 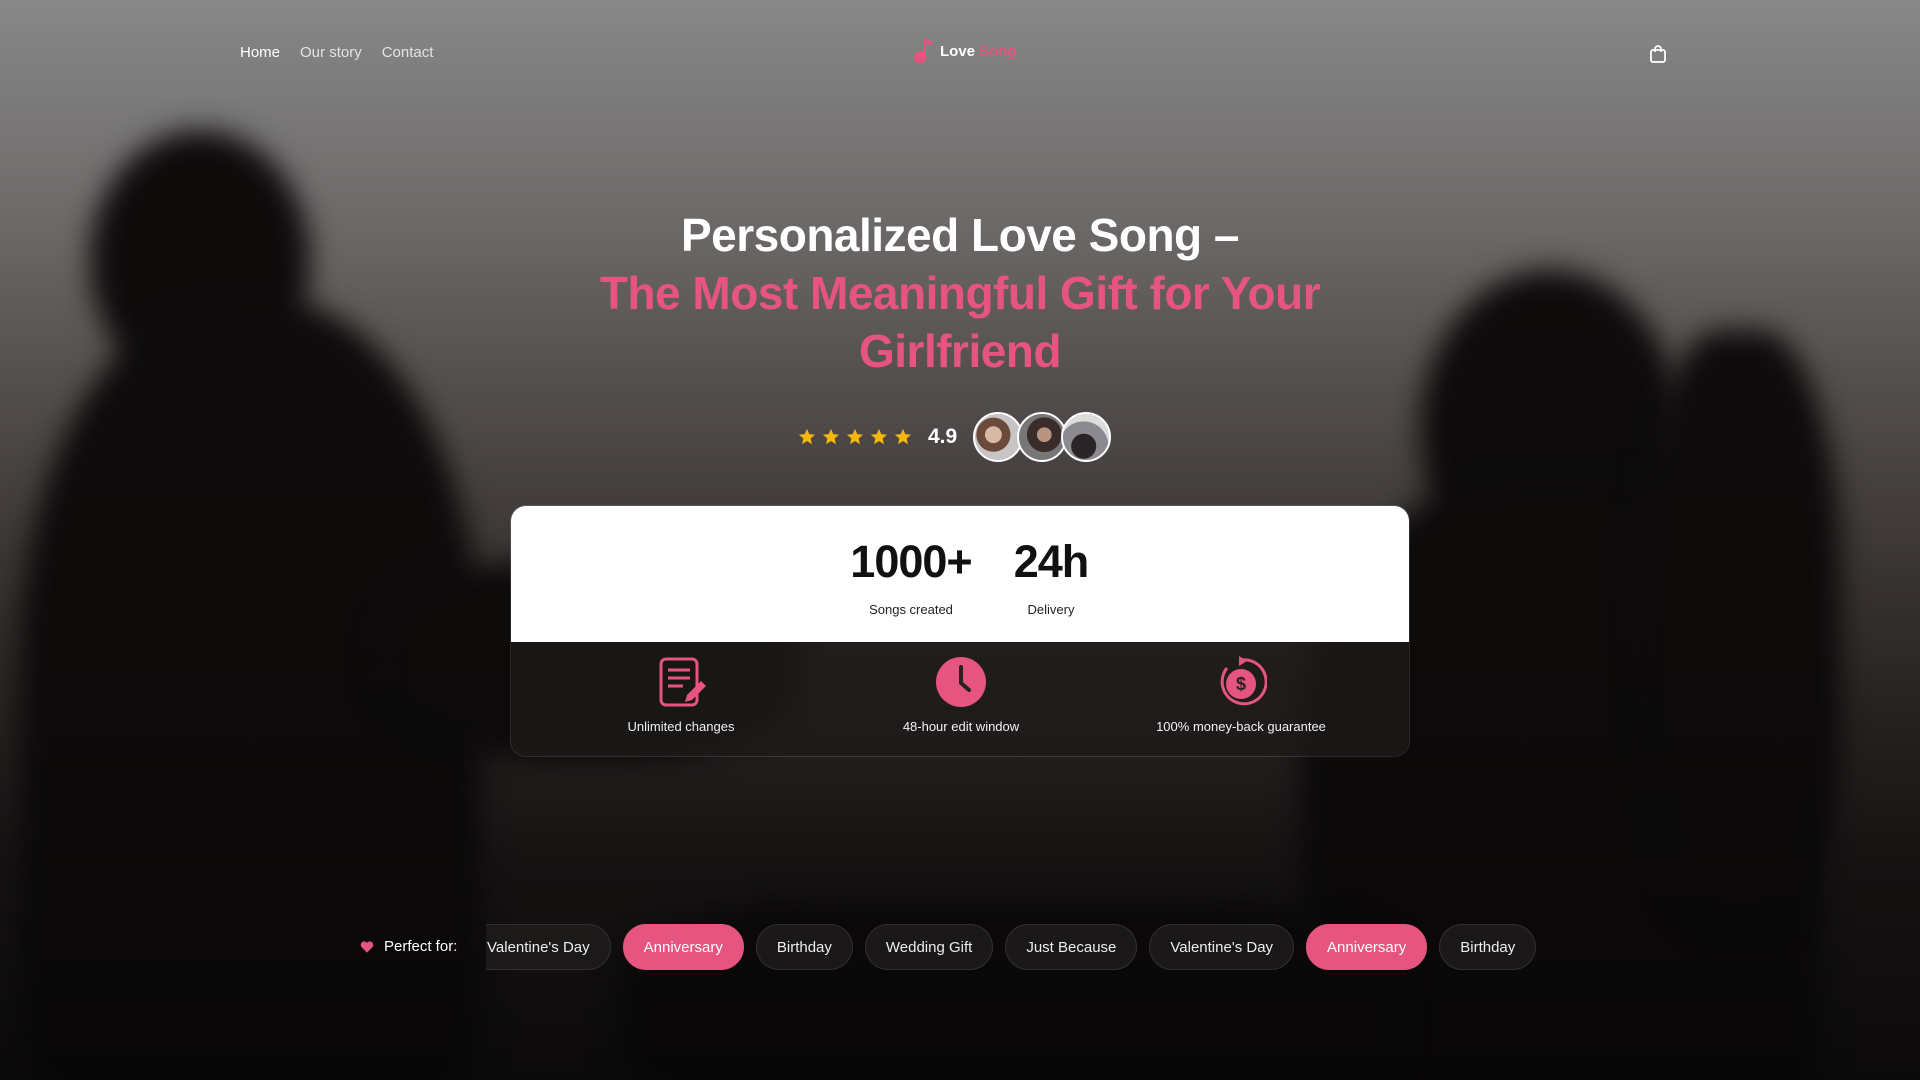 I want to click on stats-panel: 1000+ Songs created 24h Delivery, so click(x=960, y=574).